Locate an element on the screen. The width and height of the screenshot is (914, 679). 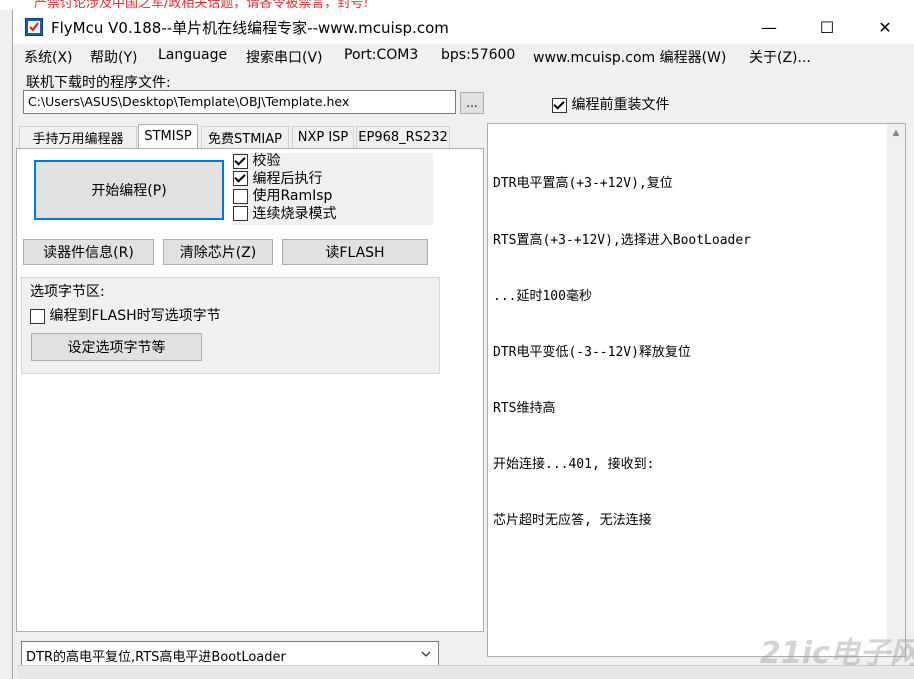
log-line: 开始连接...401, 接收到: is located at coordinates (574, 464).